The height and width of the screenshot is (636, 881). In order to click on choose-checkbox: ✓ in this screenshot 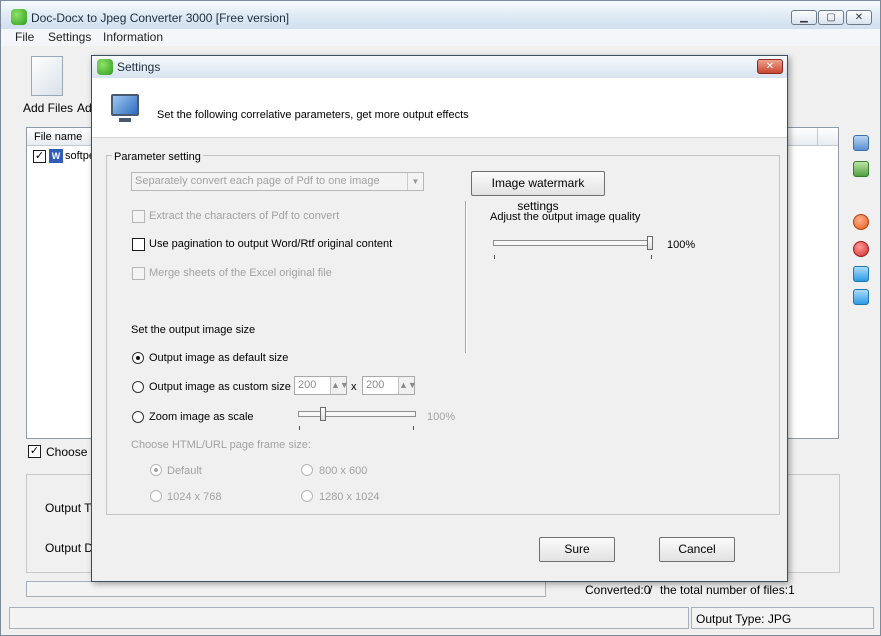, I will do `click(34, 451)`.